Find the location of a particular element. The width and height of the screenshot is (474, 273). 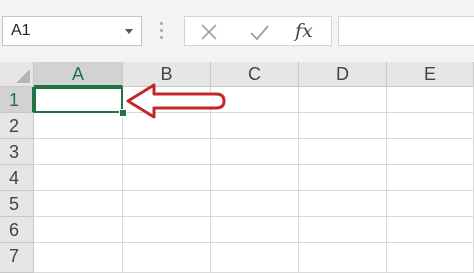

cell-e7 is located at coordinates (430, 258).